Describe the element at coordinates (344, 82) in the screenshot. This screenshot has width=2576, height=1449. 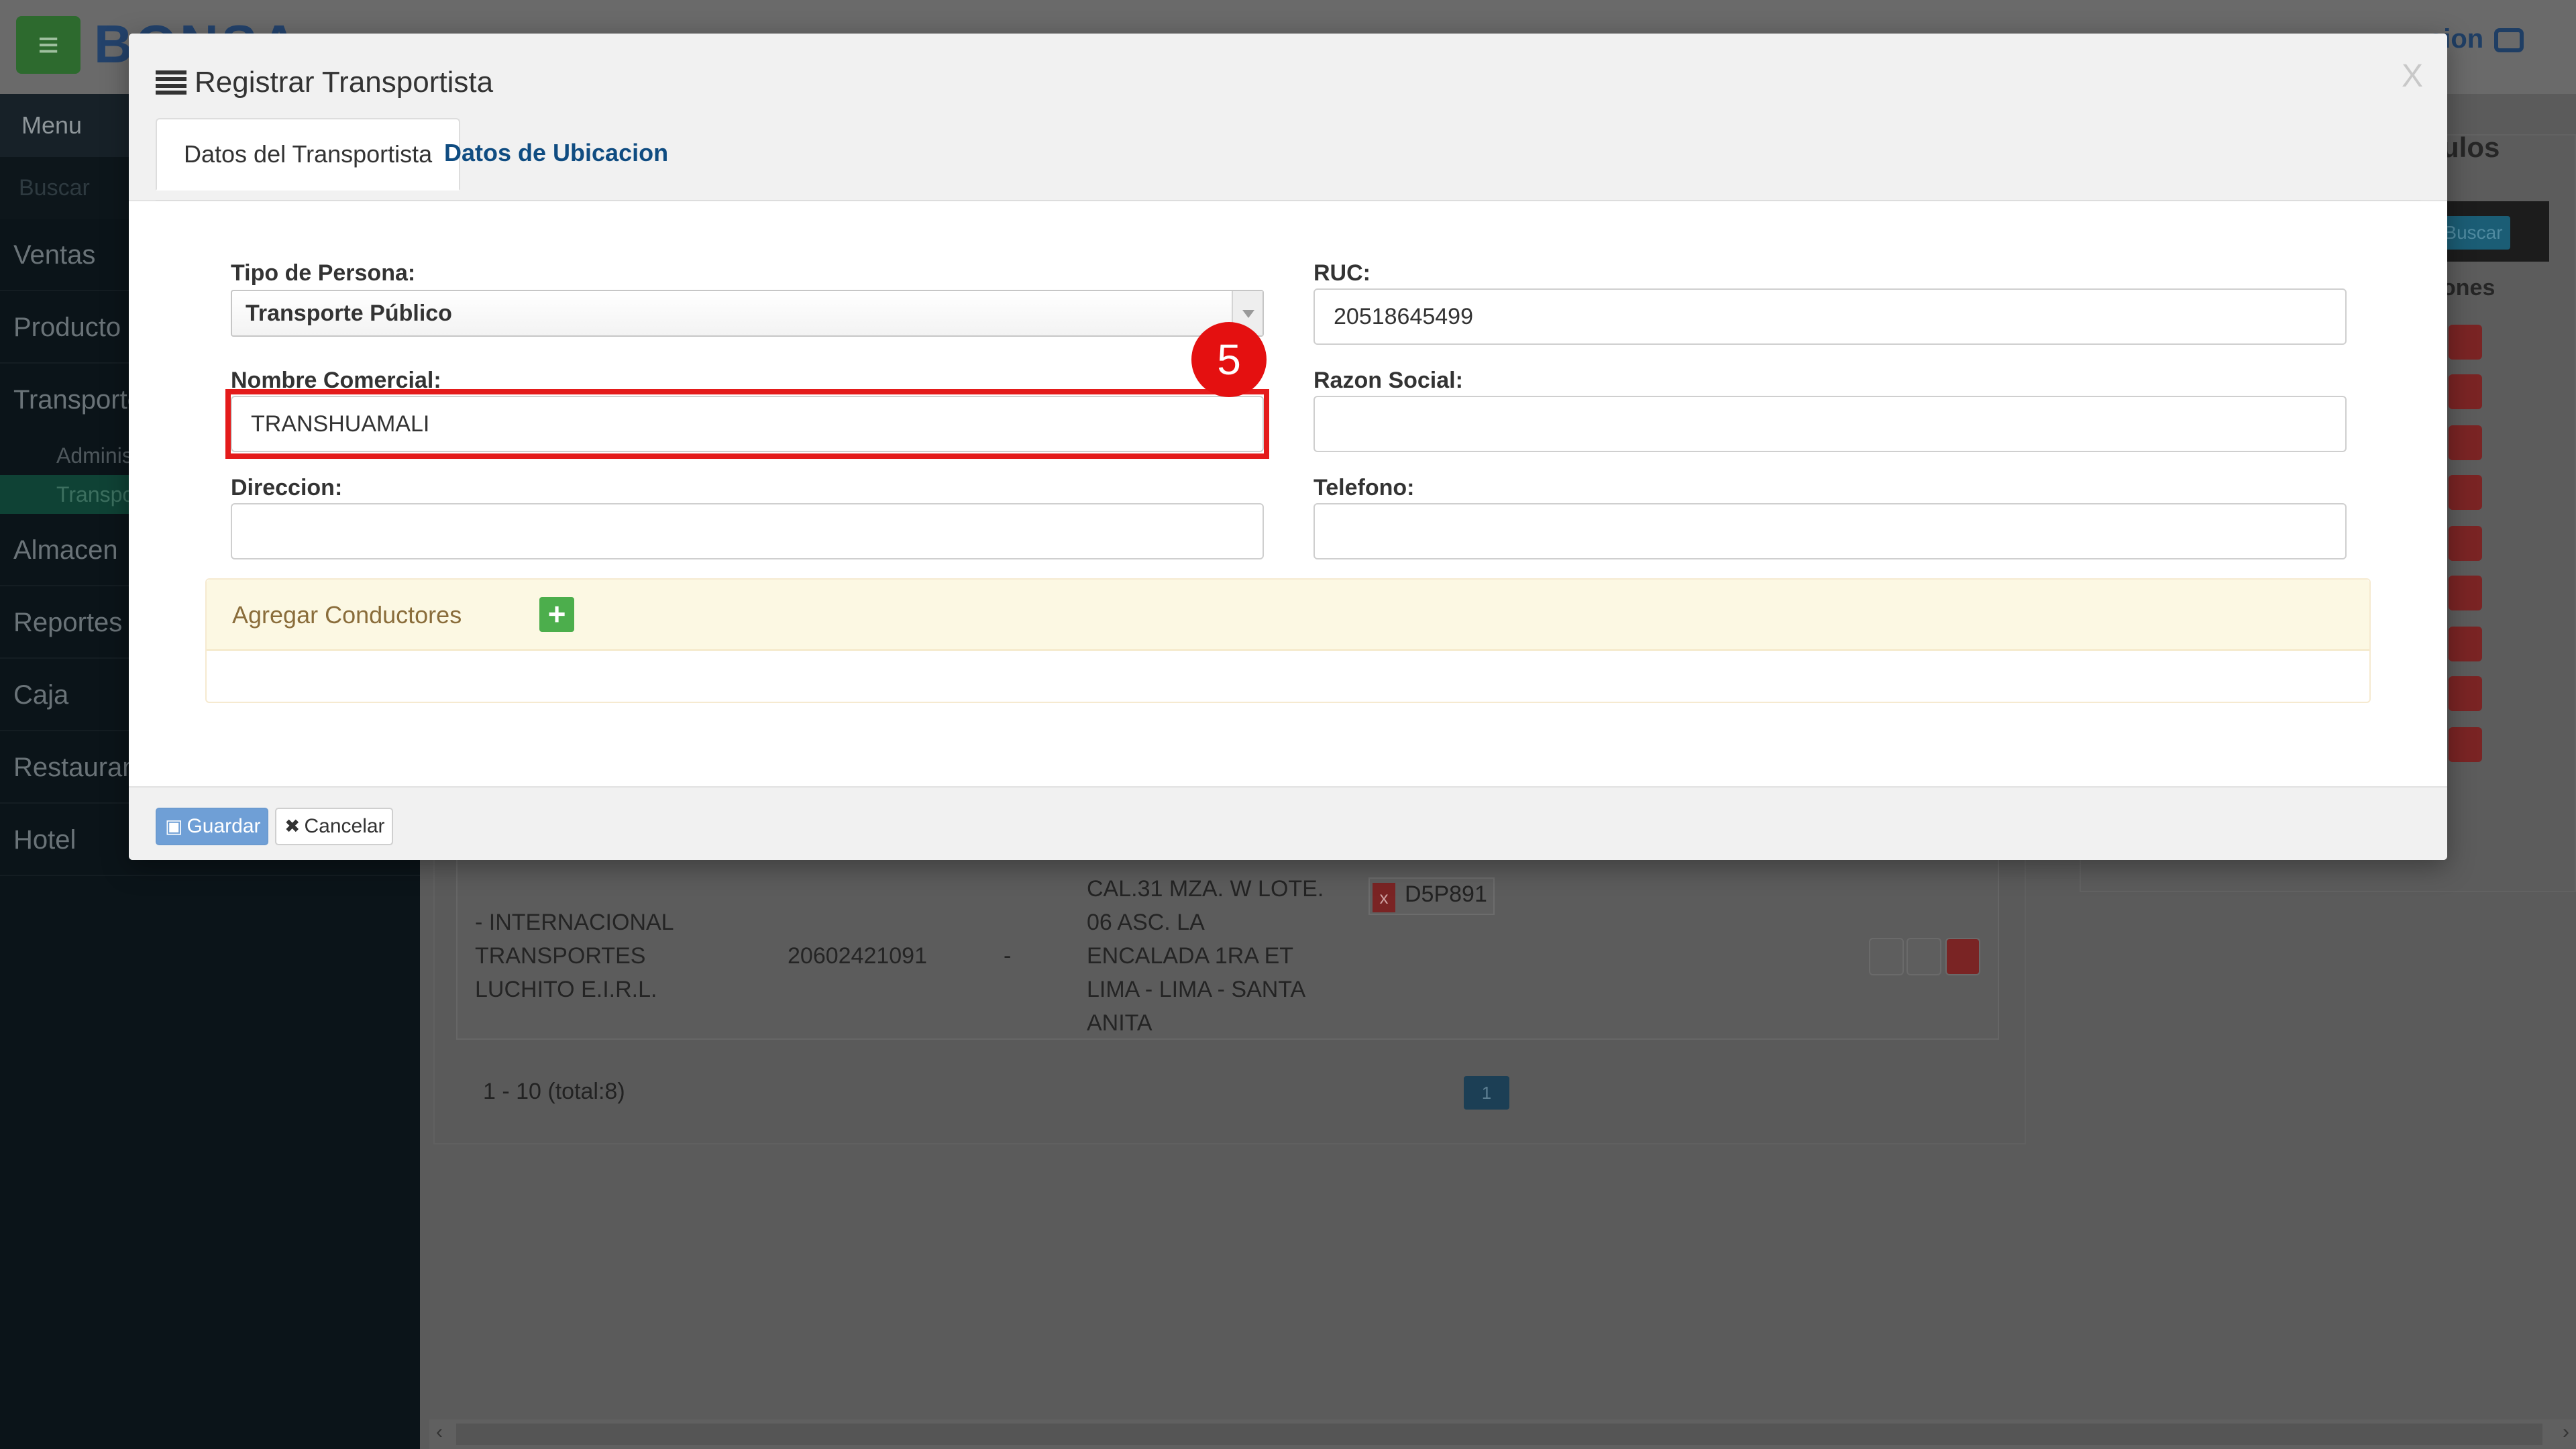
I see `modal-title-text: Registrar Transportista` at that location.